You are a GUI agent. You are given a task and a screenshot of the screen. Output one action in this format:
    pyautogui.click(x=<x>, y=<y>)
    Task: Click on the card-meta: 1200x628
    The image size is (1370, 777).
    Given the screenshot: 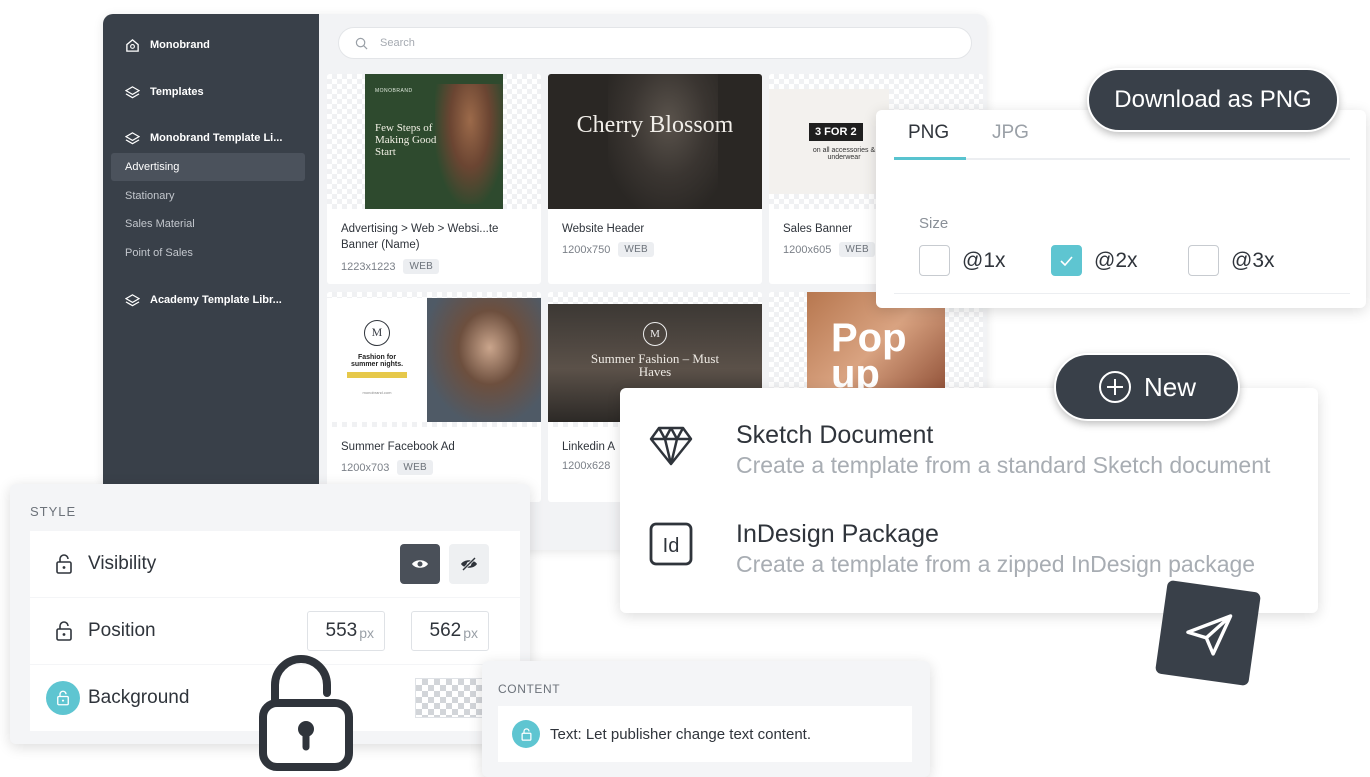 What is the action you would take?
    pyautogui.click(x=586, y=466)
    